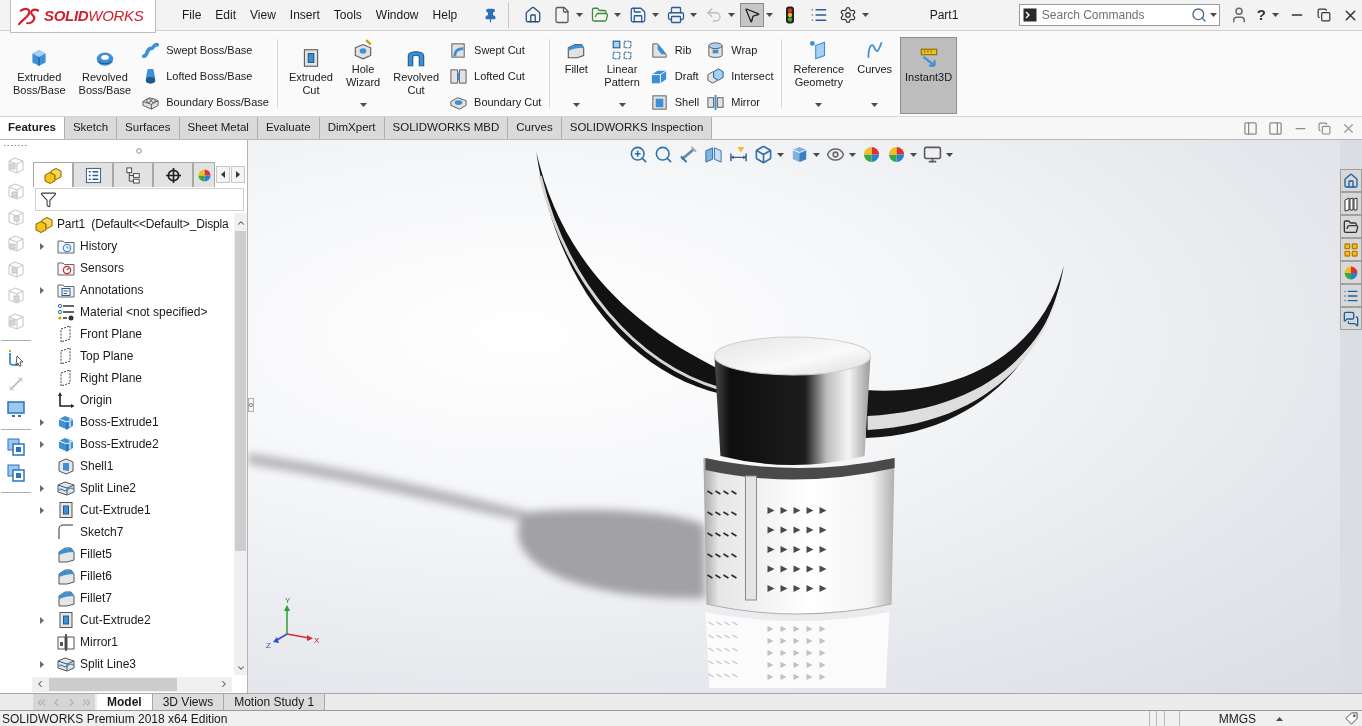 The height and width of the screenshot is (726, 1362). I want to click on logo-text: SOLIDWORKS, so click(94, 15).